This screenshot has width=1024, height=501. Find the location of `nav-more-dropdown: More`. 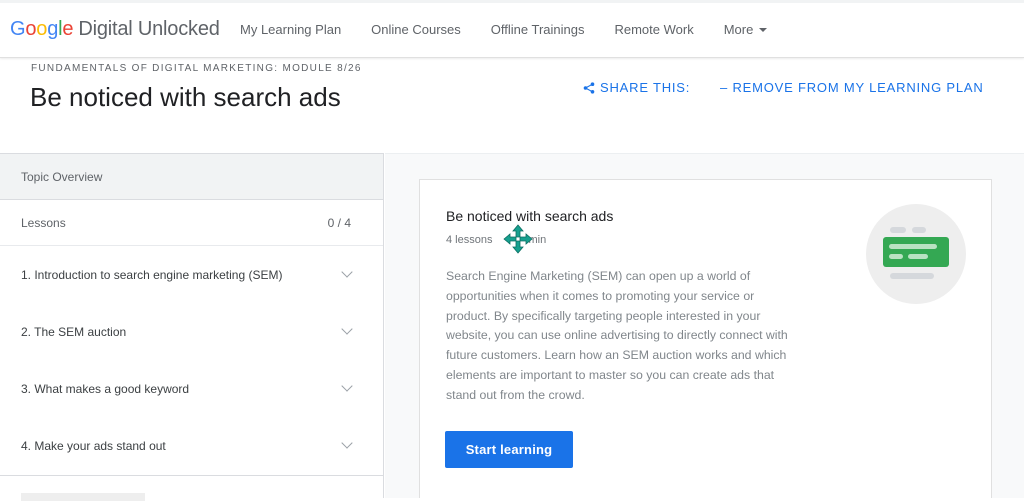

nav-more-dropdown: More is located at coordinates (746, 29).